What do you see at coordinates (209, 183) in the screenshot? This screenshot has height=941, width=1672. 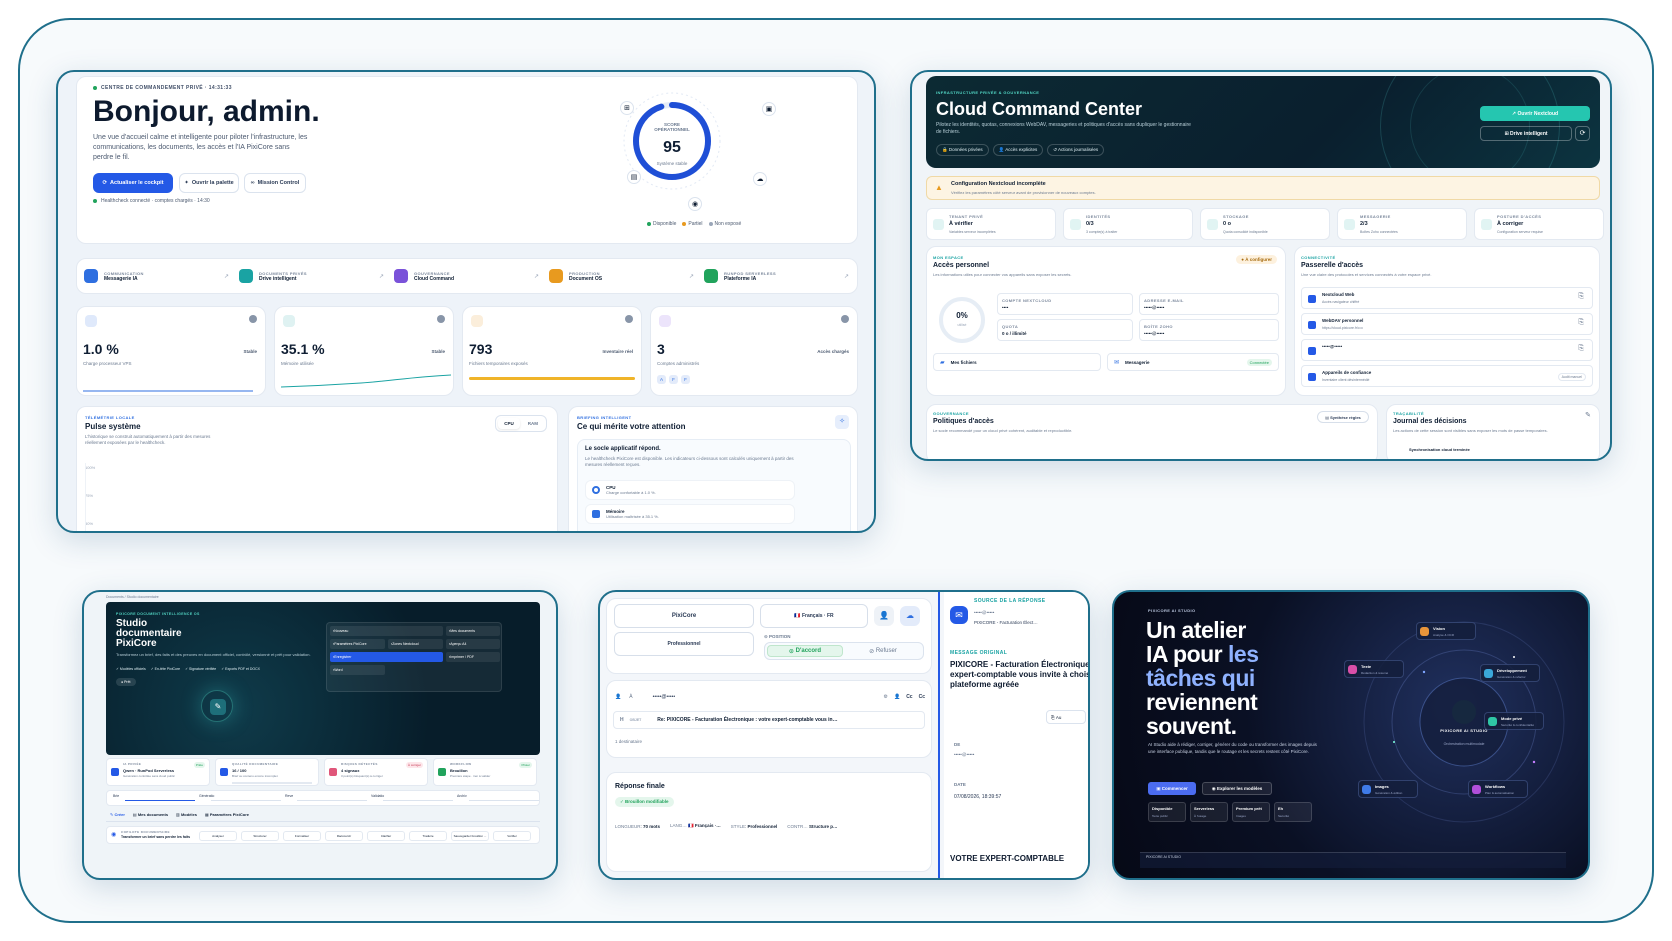 I see `open-palette-button: ✦ Ouvrir la palette` at bounding box center [209, 183].